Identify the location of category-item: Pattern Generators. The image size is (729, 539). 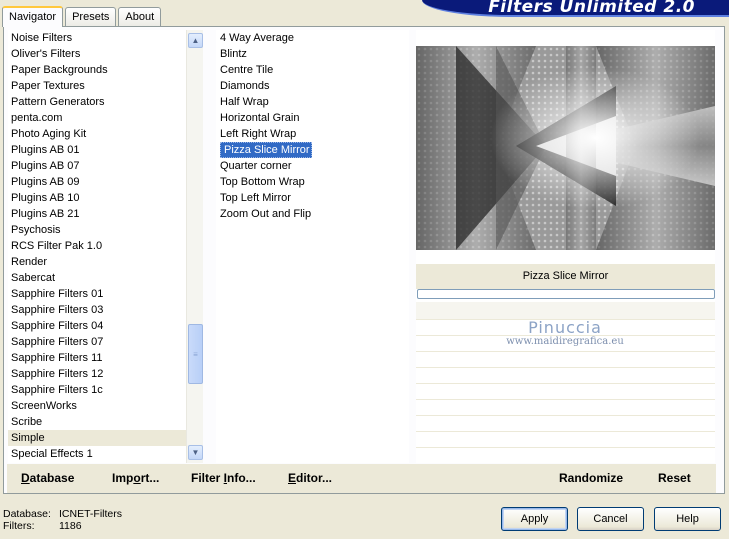
(97, 102).